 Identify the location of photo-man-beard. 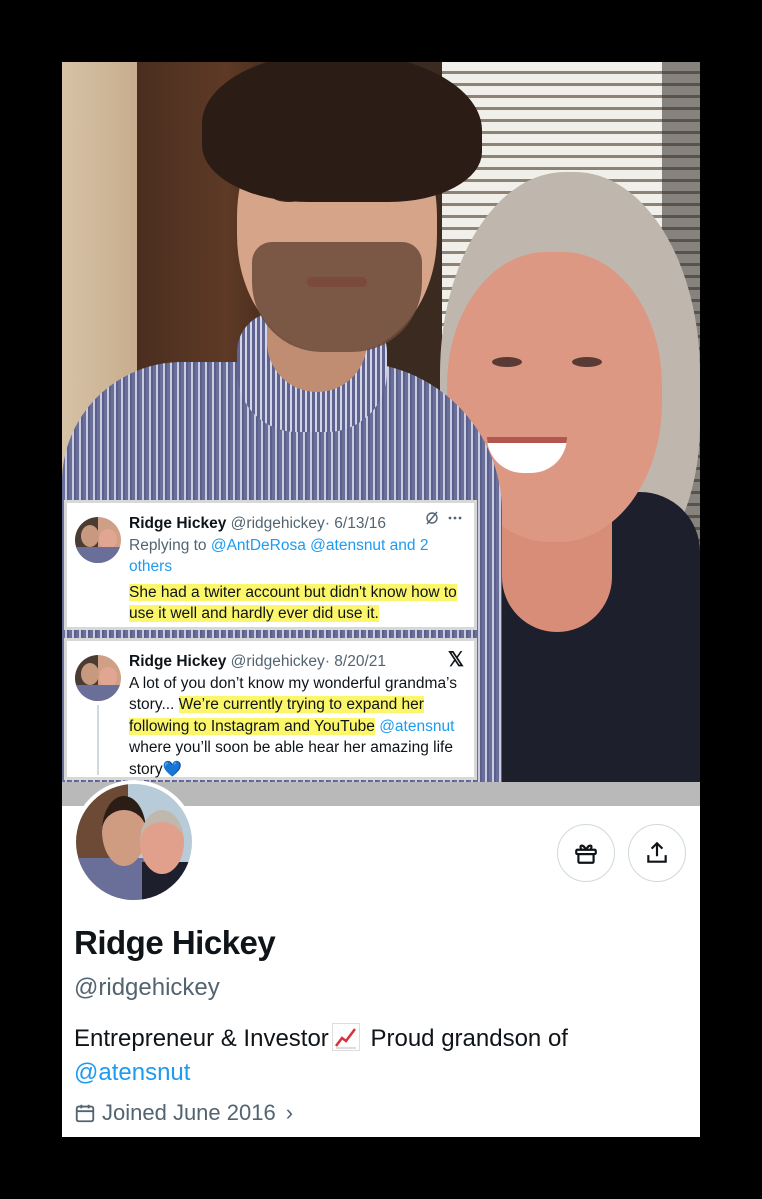
(337, 297).